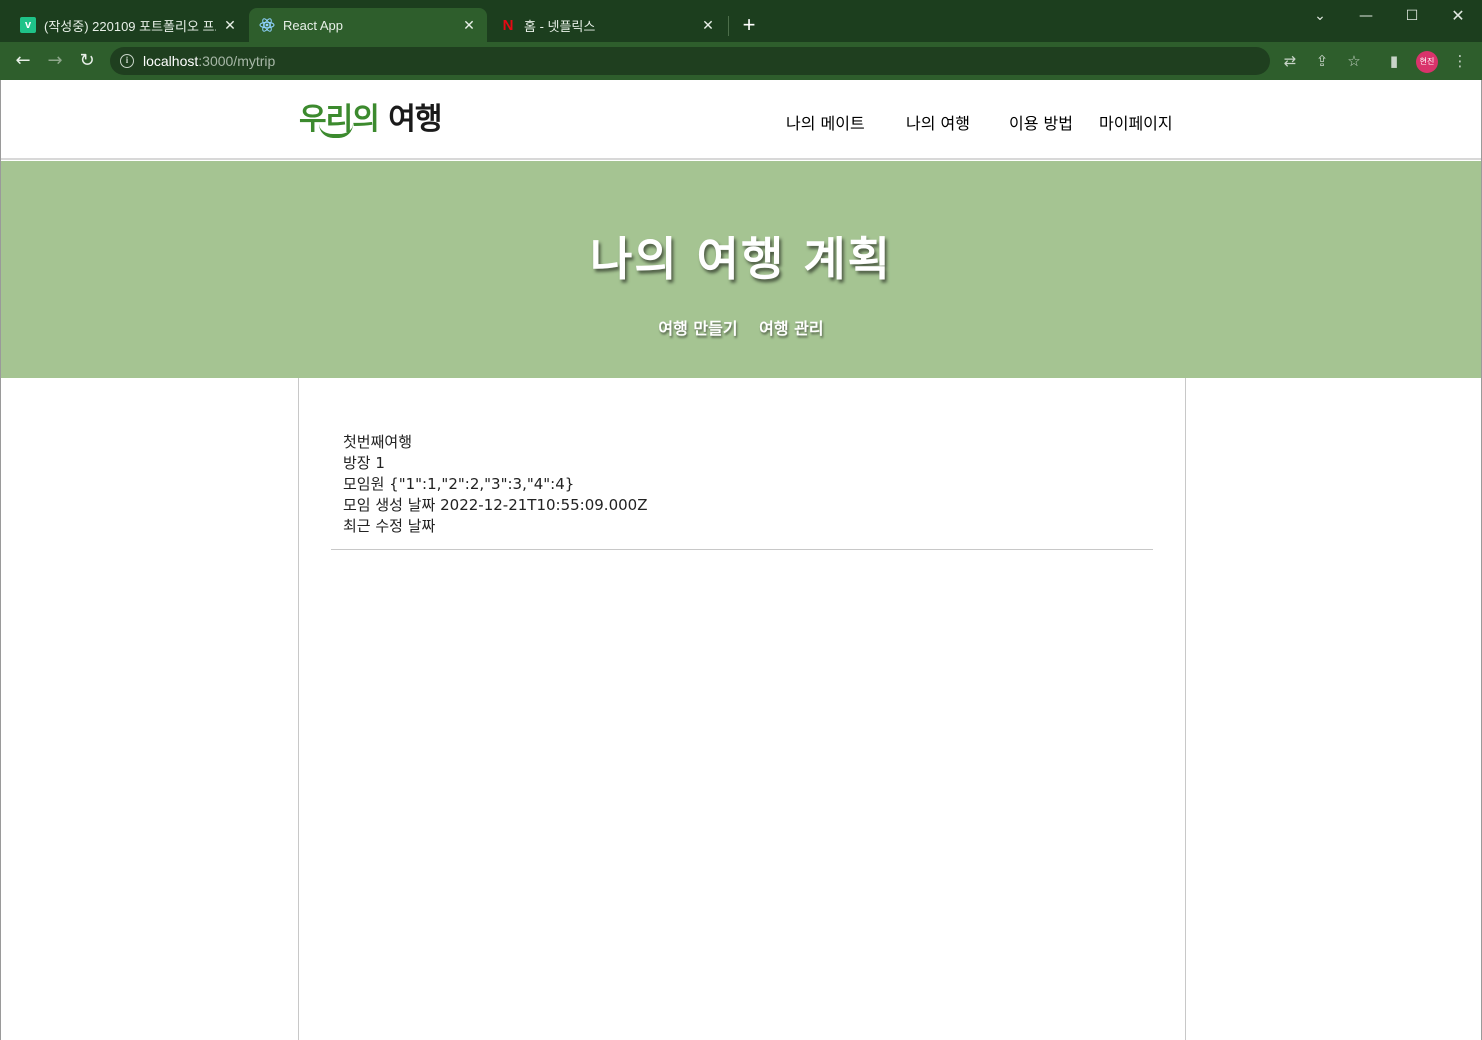 This screenshot has height=1040, width=1482. What do you see at coordinates (237, 61) in the screenshot?
I see `url-path: :3000/mytrip` at bounding box center [237, 61].